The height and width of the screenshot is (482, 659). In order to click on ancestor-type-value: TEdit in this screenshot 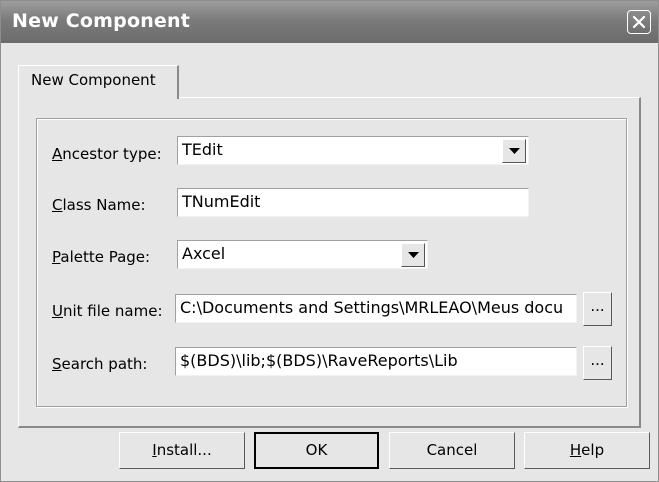, I will do `click(202, 149)`.